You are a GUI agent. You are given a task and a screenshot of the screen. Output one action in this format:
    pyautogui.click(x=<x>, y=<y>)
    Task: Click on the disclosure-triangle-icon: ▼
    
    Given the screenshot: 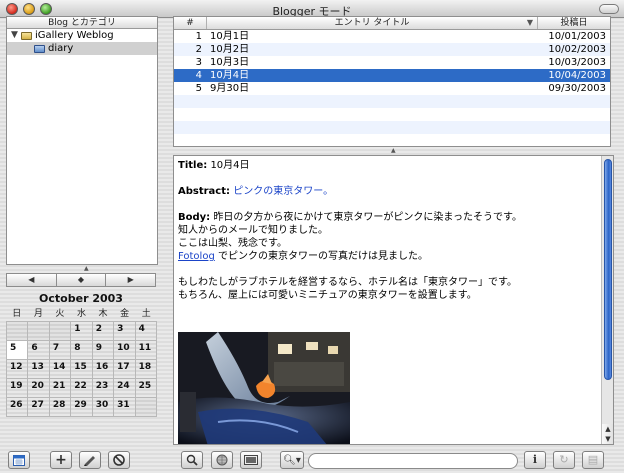 What is the action you would take?
    pyautogui.click(x=14, y=35)
    